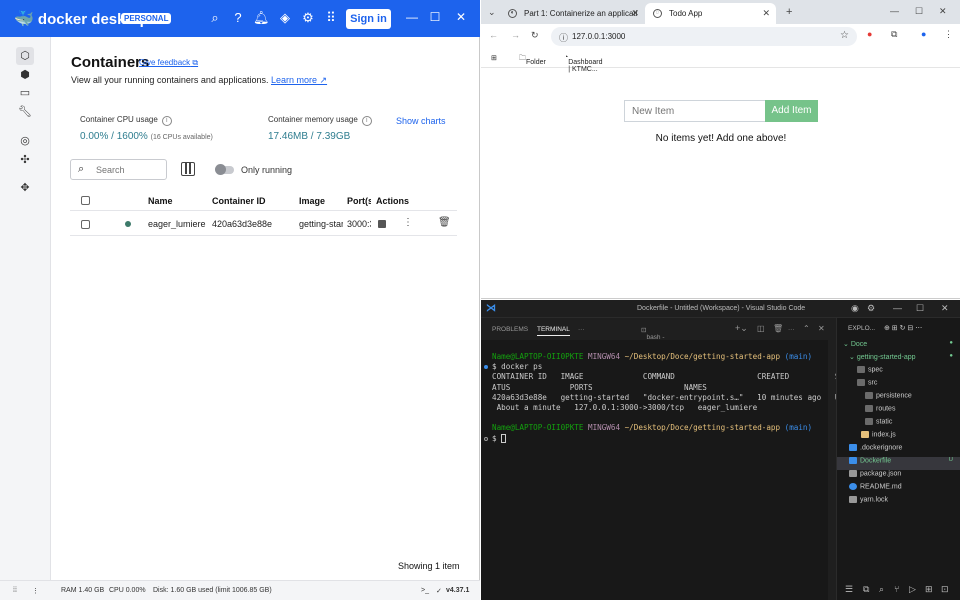 The width and height of the screenshot is (960, 600). Describe the element at coordinates (896, 589) in the screenshot. I see `source-control-icon: ⑂` at that location.